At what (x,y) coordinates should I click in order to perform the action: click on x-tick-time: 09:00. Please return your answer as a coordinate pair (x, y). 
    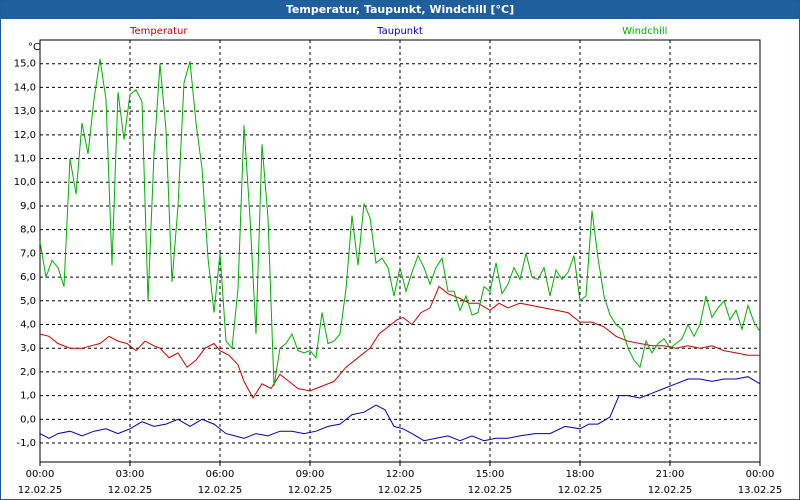
    Looking at the image, I should click on (310, 474).